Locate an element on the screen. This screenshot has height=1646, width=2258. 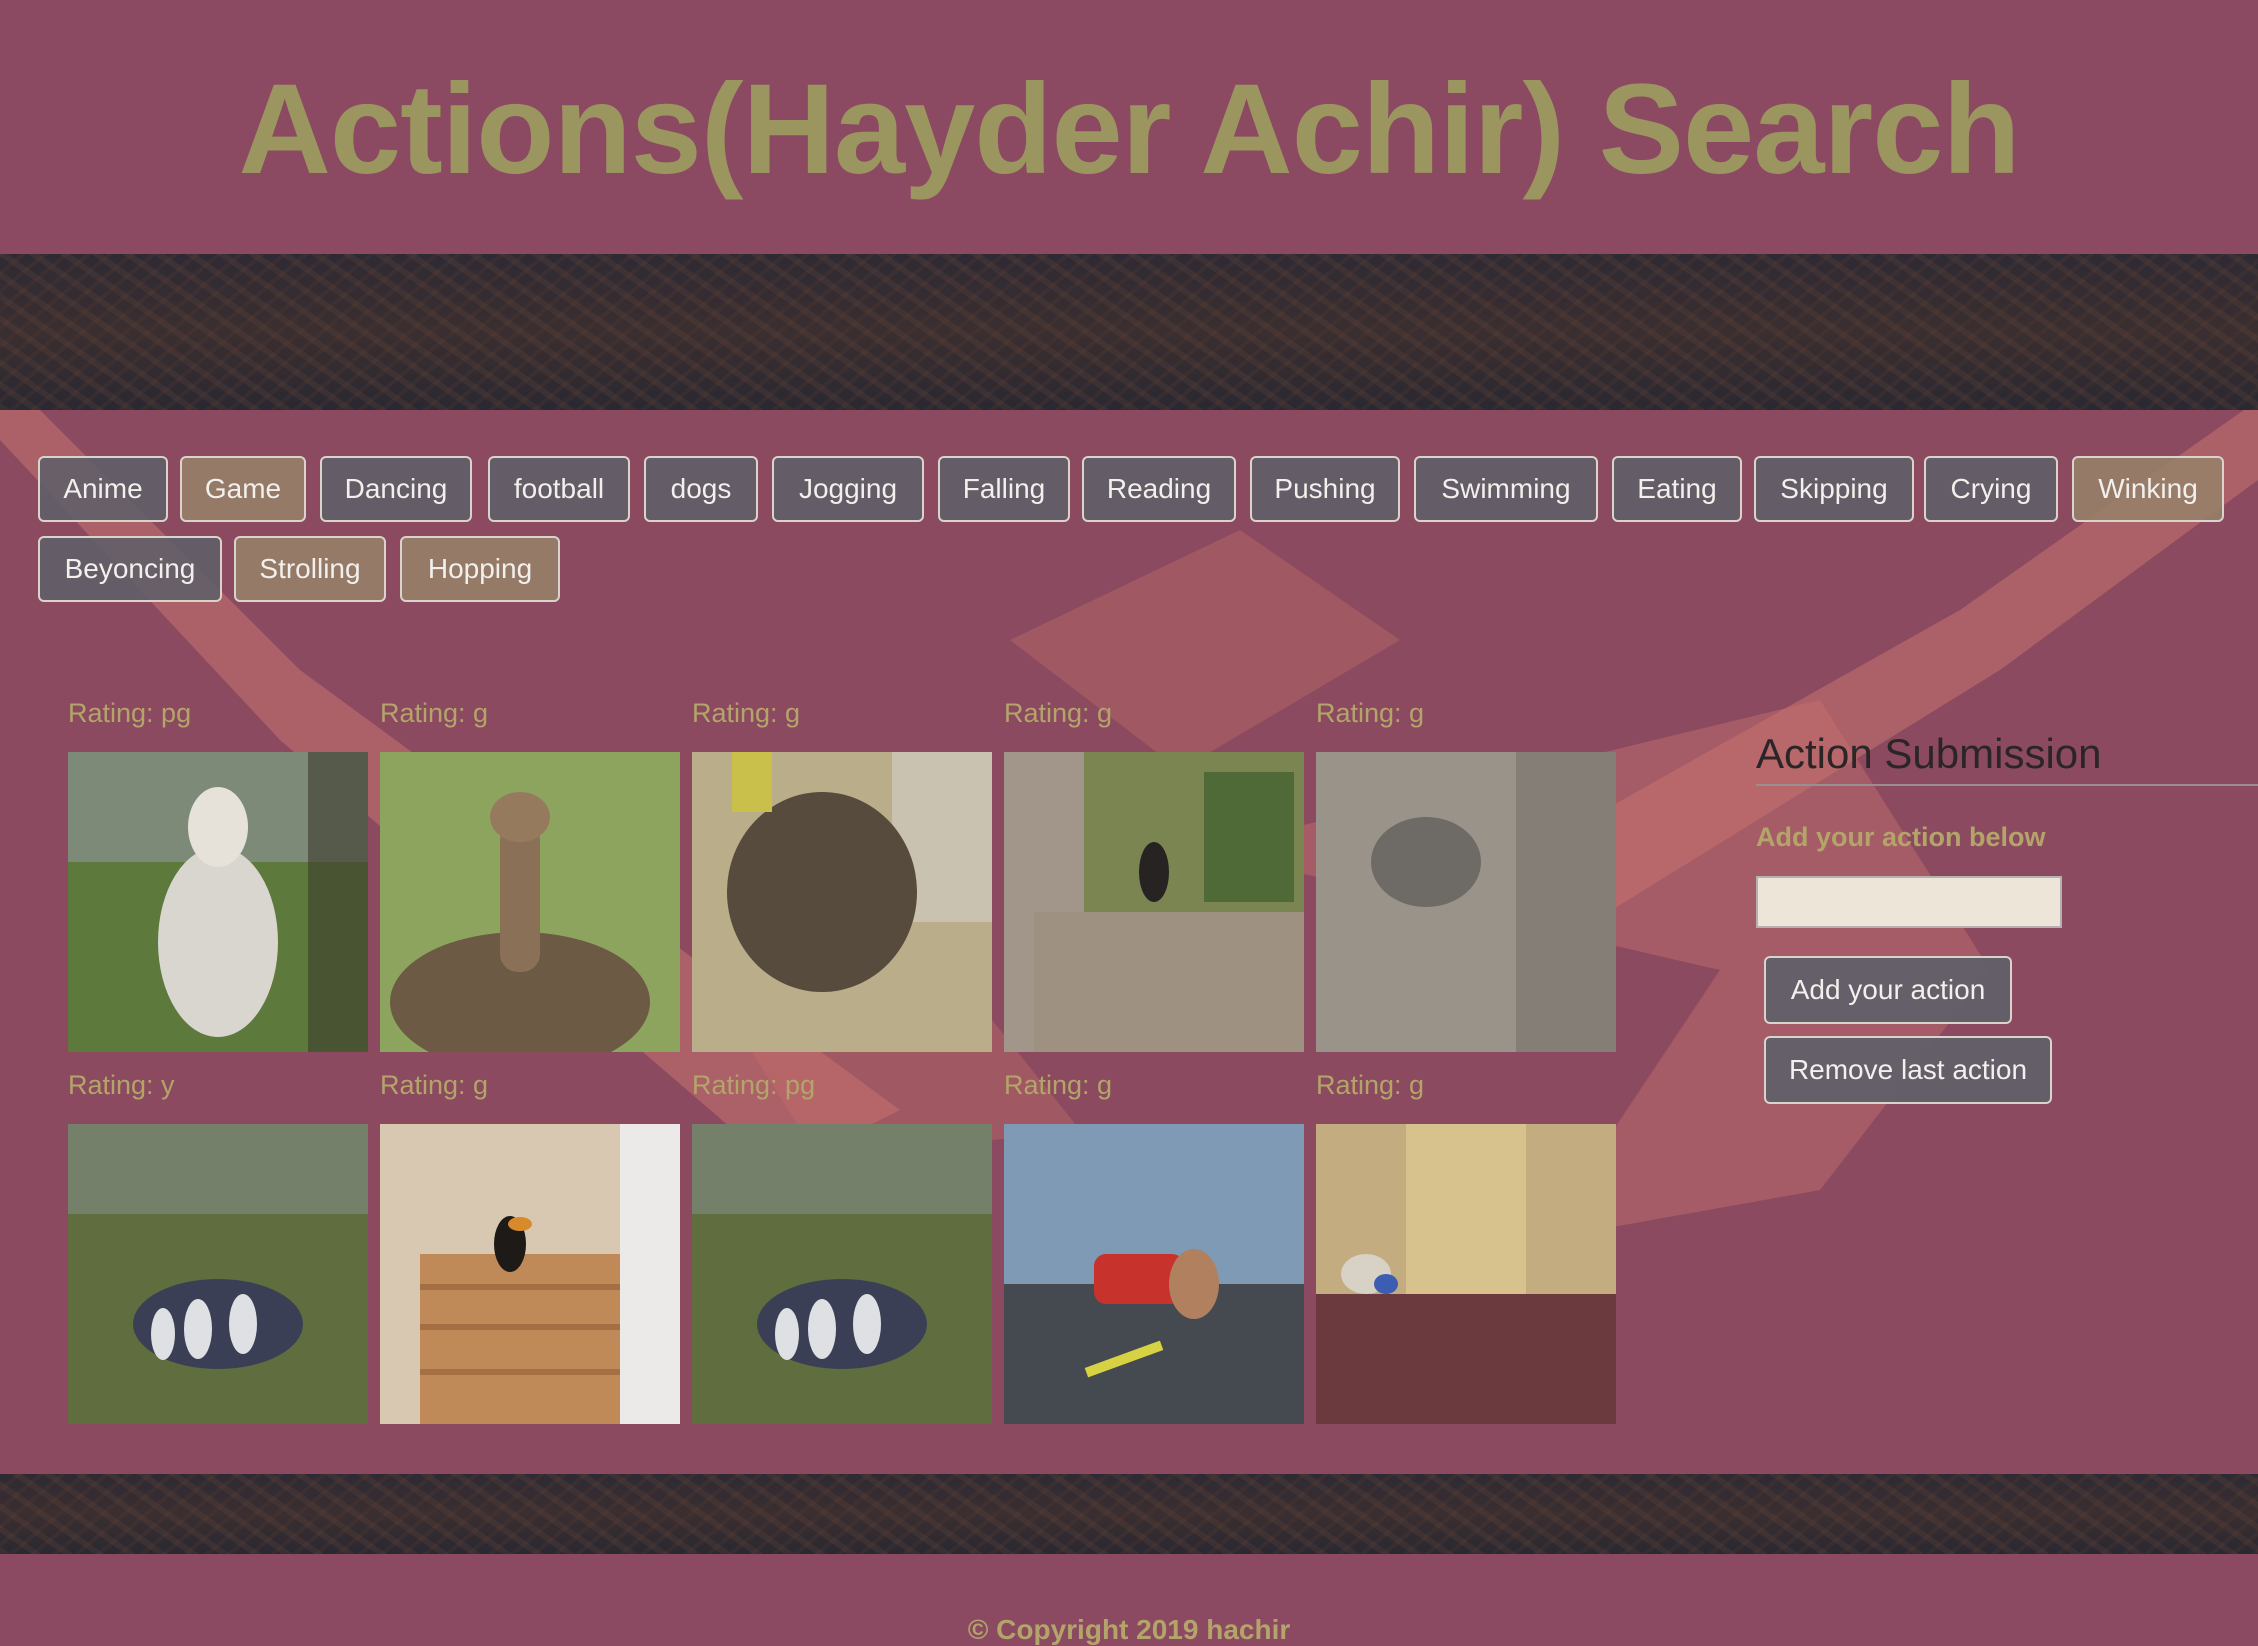
action-button-pushing: Pushing is located at coordinates (1325, 489).